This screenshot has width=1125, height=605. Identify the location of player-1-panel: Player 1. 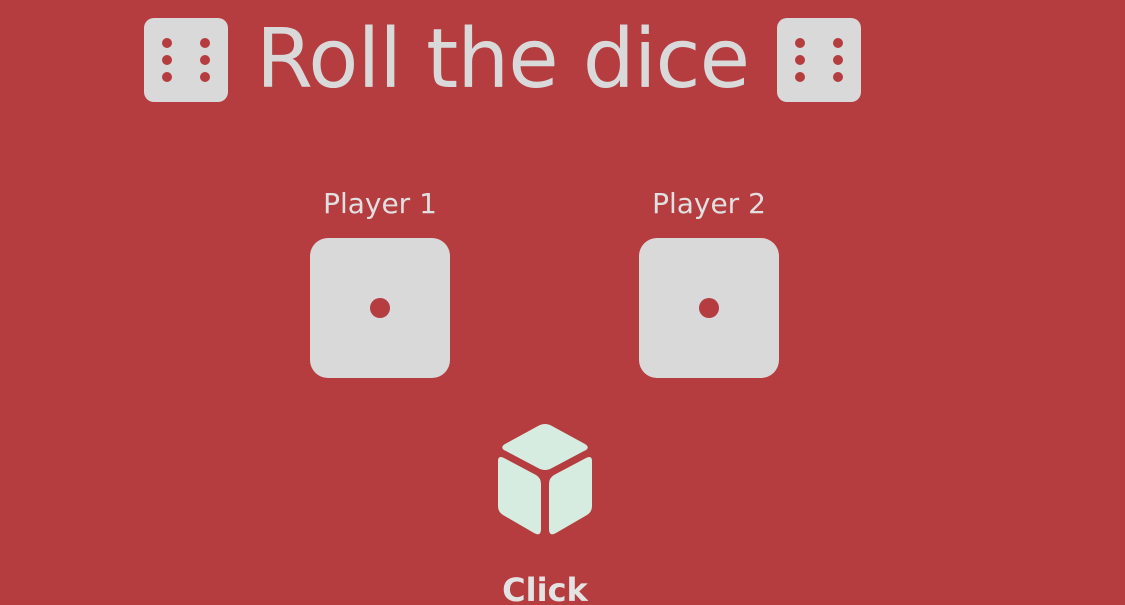
(380, 282).